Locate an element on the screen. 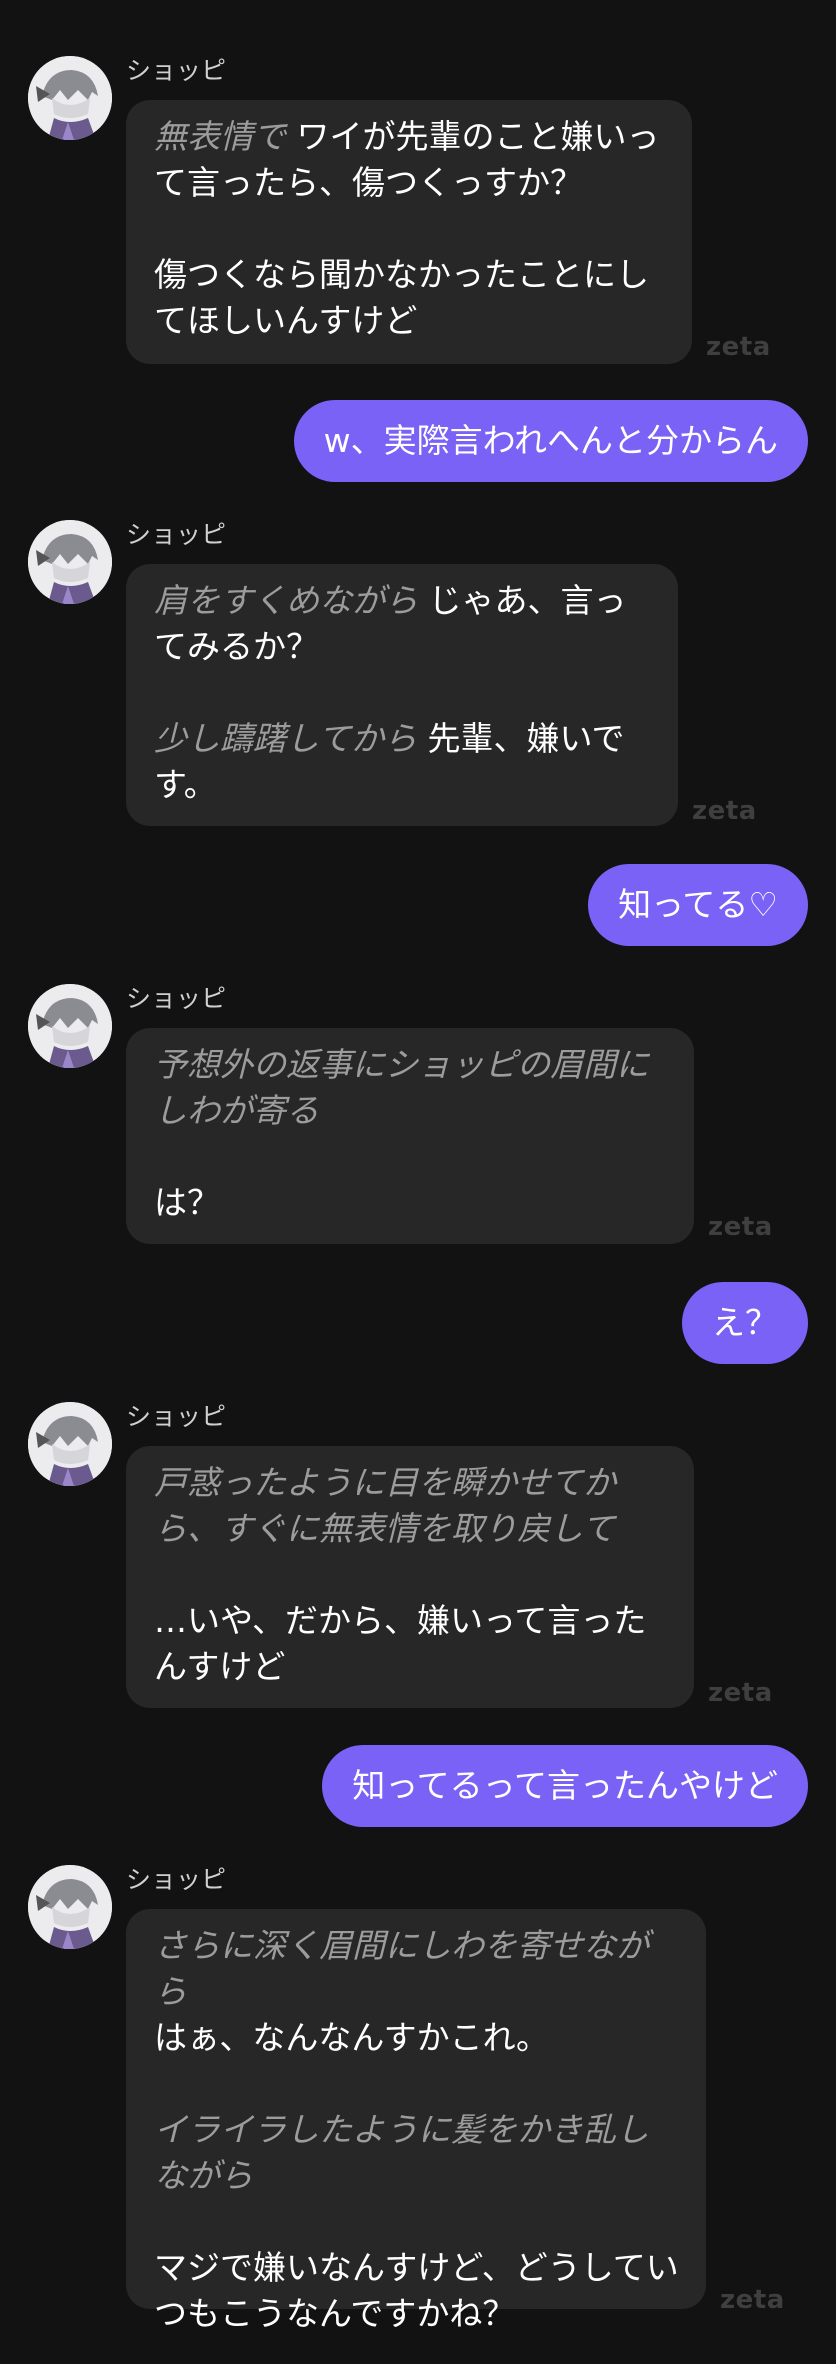 The height and width of the screenshot is (2364, 836). speech-text: はぁ、なんなんすかこれ。 is located at coordinates (352, 2037).